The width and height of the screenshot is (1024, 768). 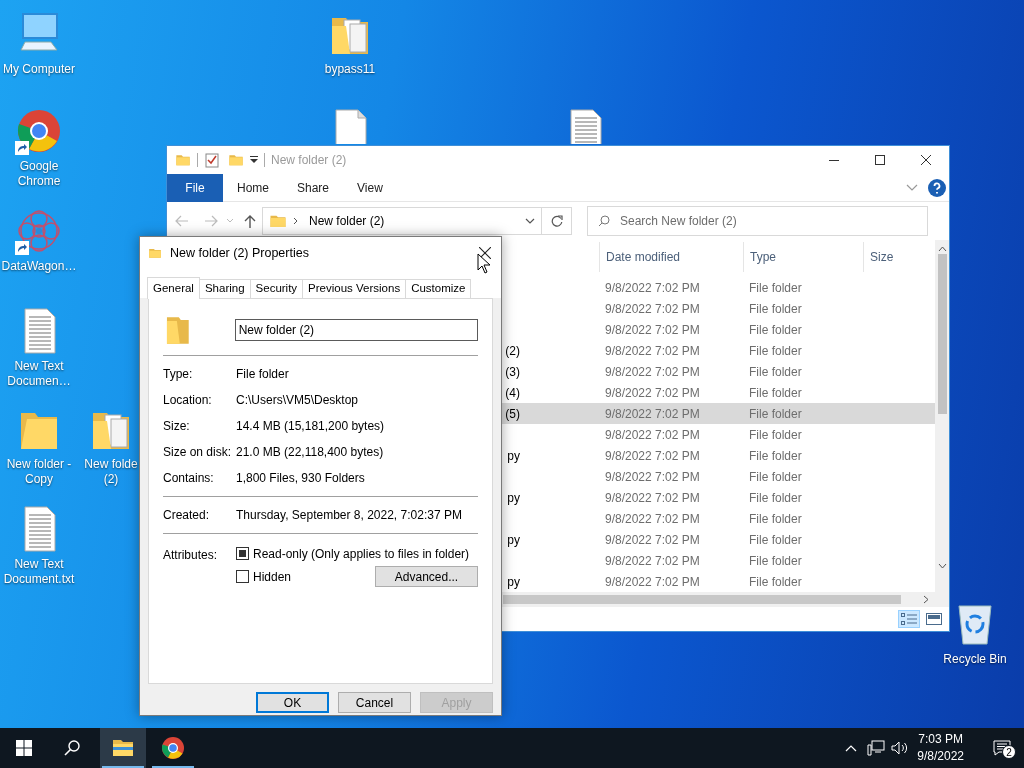 I want to click on notification-button: 2, so click(x=1002, y=748).